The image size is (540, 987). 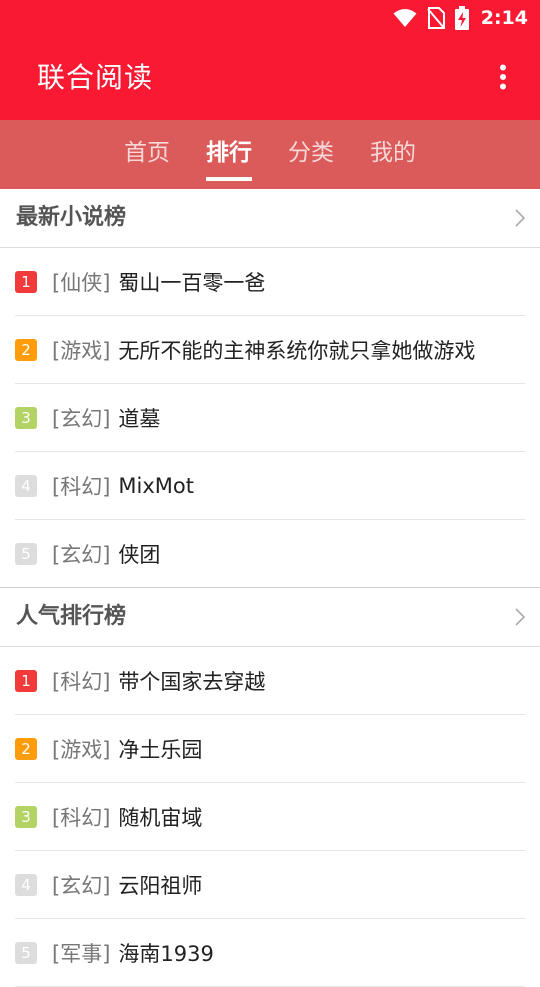 What do you see at coordinates (297, 350) in the screenshot?
I see `book-title: 无所不能的主神系统你就只拿她做游戏` at bounding box center [297, 350].